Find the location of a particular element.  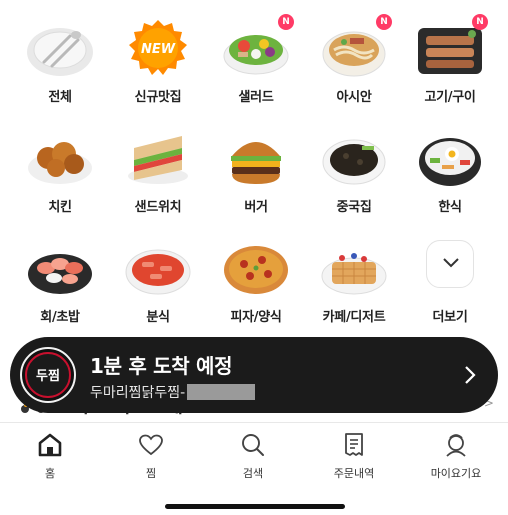

tab-label: 마이요기요 is located at coordinates (456, 473).